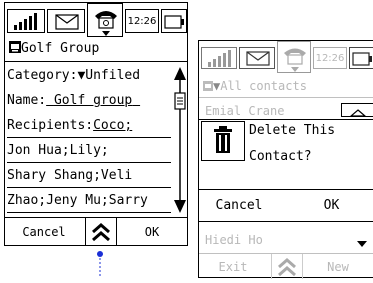 The width and height of the screenshot is (373, 283). What do you see at coordinates (263, 86) in the screenshot?
I see `category-value: All contacts` at bounding box center [263, 86].